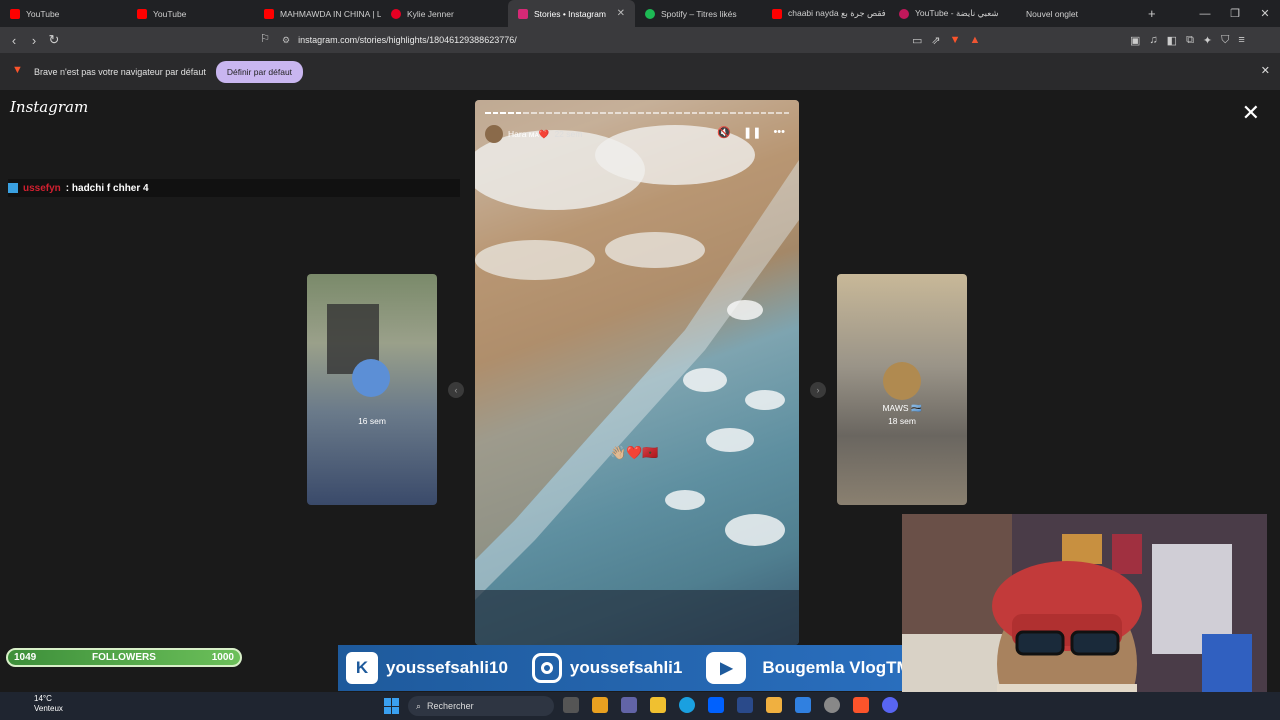 The image size is (1280, 720). What do you see at coordinates (935, 40) in the screenshot?
I see `share-icon: ⇗` at bounding box center [935, 40].